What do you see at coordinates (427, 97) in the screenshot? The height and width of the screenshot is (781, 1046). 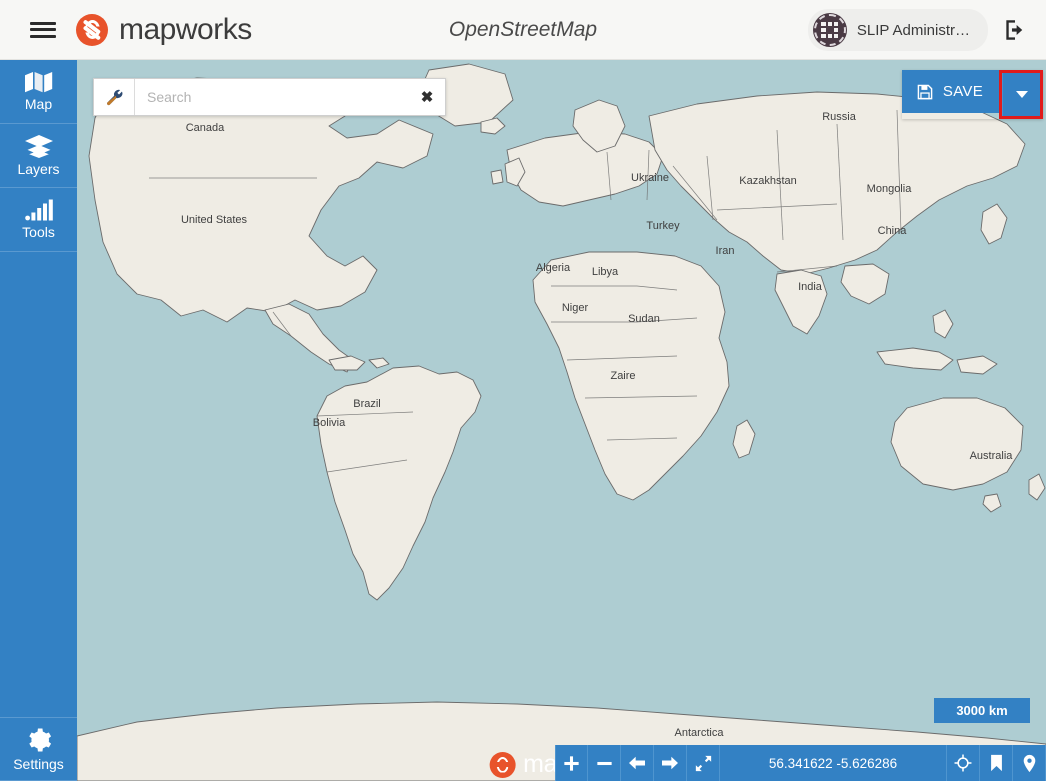 I see `search-clear-button: ✖` at bounding box center [427, 97].